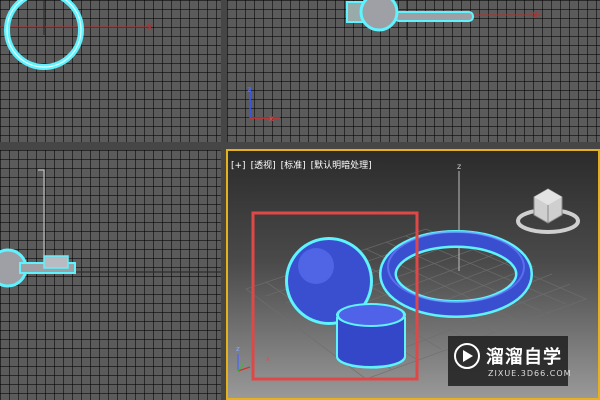 The image size is (600, 400). What do you see at coordinates (372, 16) in the screenshot?
I see `sphere-front-view` at bounding box center [372, 16].